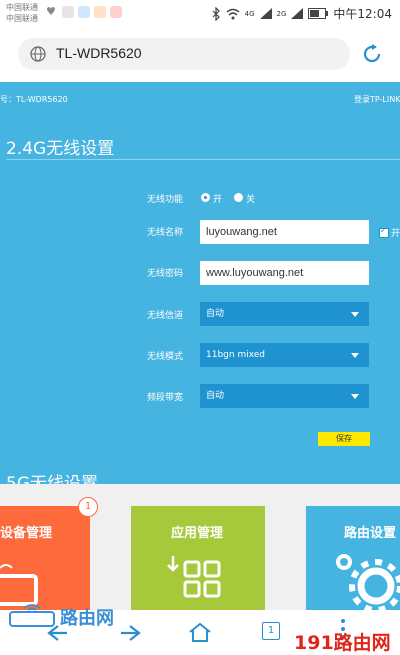 The height and width of the screenshot is (655, 400). I want to click on tile-router-settings: 路由设置, so click(353, 561).